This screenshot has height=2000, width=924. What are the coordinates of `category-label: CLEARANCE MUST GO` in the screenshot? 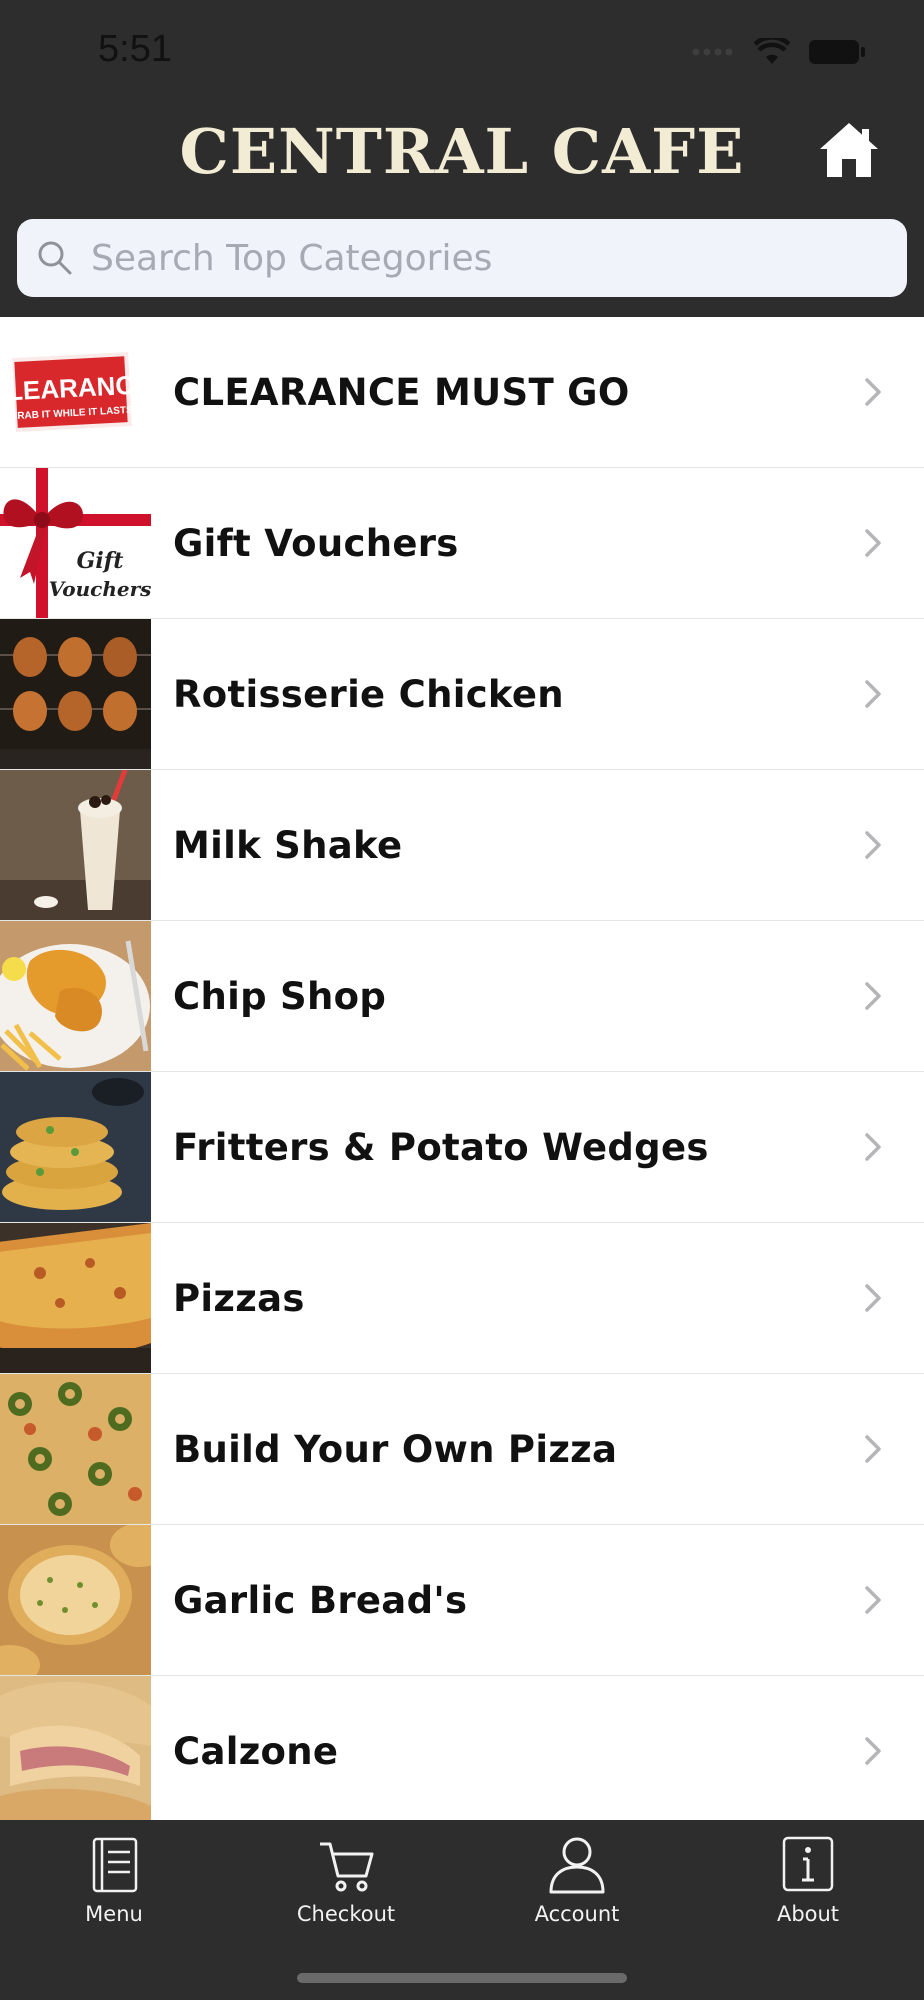 It's located at (401, 392).